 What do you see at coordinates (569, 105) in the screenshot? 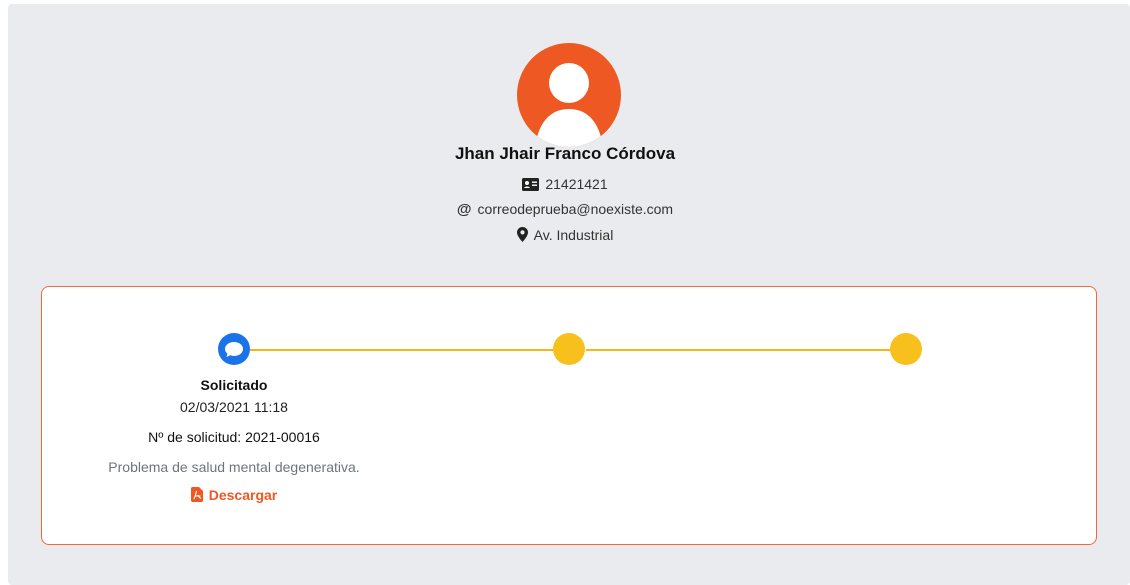
I see `user-icon` at bounding box center [569, 105].